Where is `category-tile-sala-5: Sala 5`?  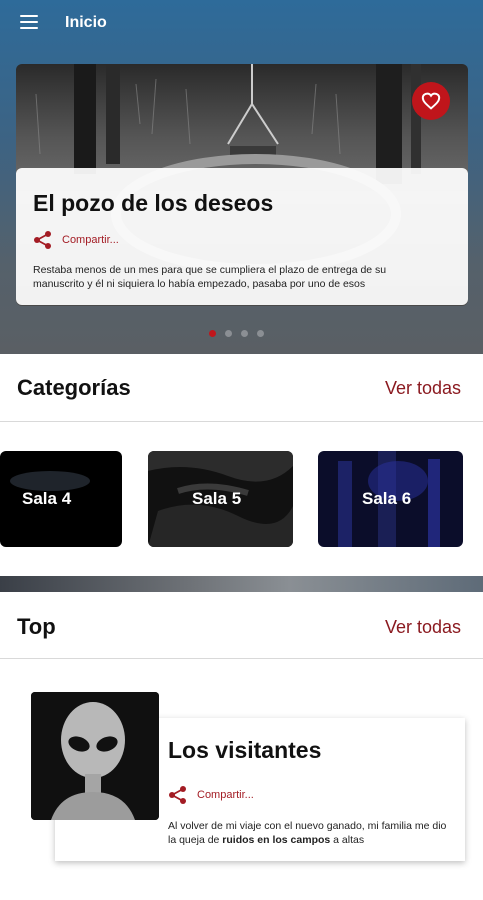 category-tile-sala-5: Sala 5 is located at coordinates (220, 499).